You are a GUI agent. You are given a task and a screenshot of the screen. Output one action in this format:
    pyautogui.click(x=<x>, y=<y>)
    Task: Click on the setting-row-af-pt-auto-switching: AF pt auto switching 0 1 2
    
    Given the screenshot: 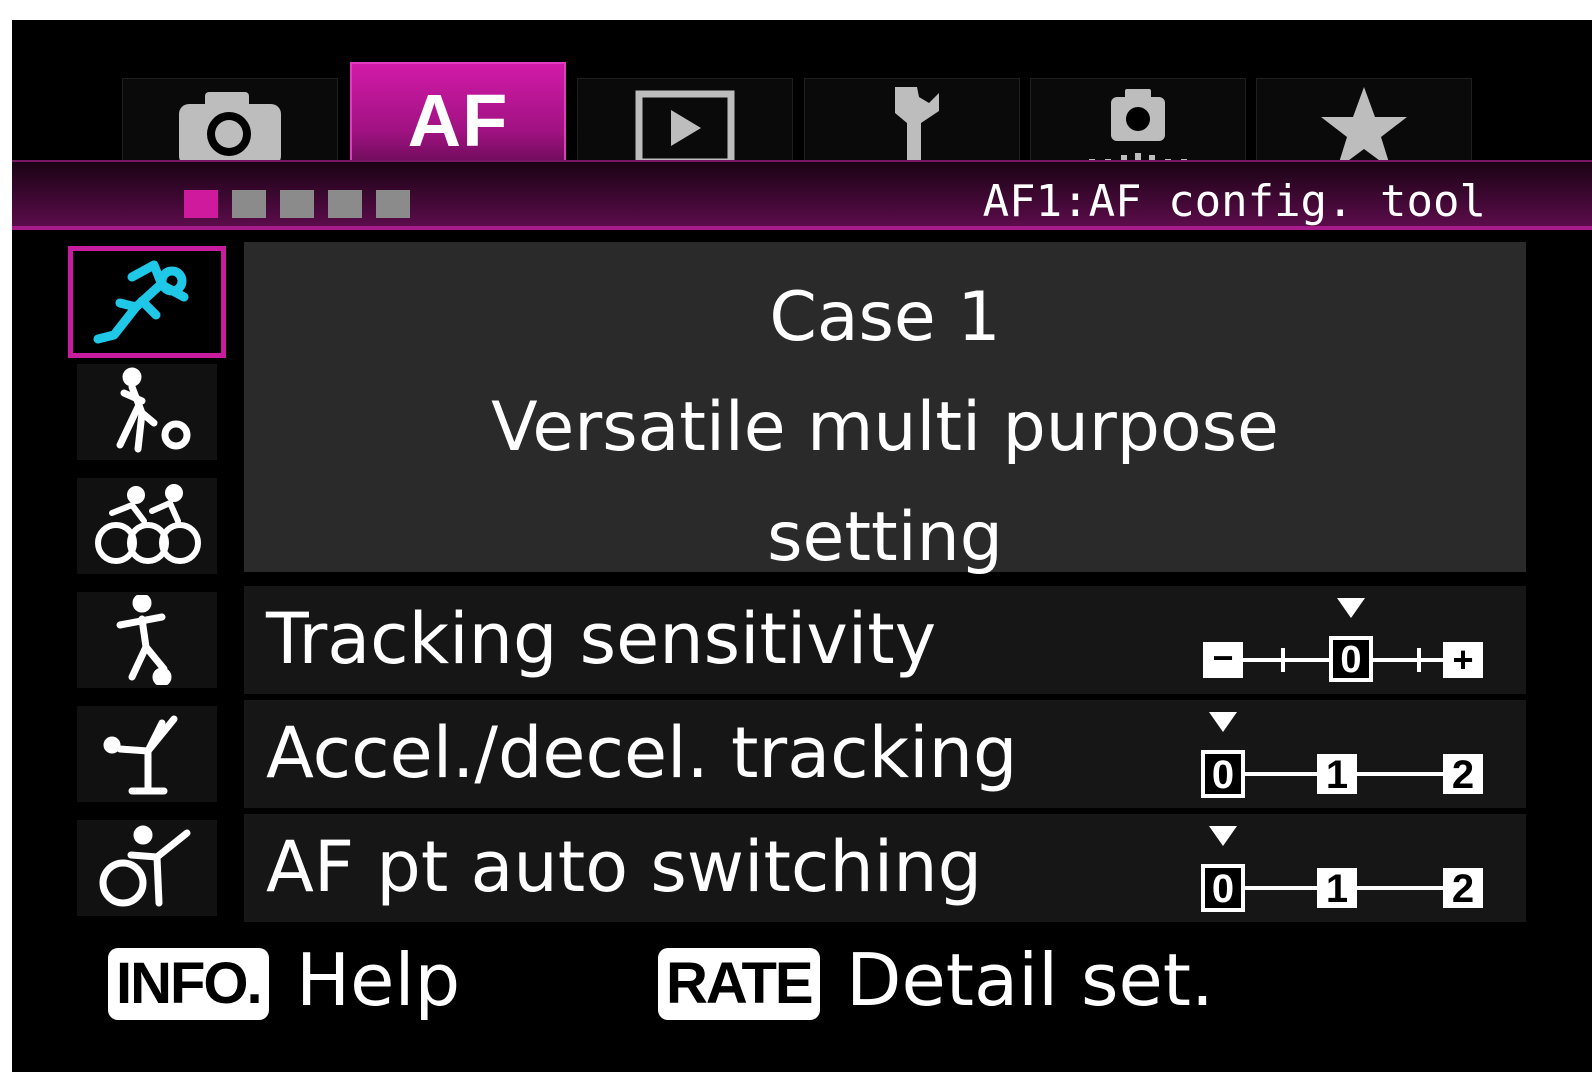 What is the action you would take?
    pyautogui.click(x=885, y=868)
    